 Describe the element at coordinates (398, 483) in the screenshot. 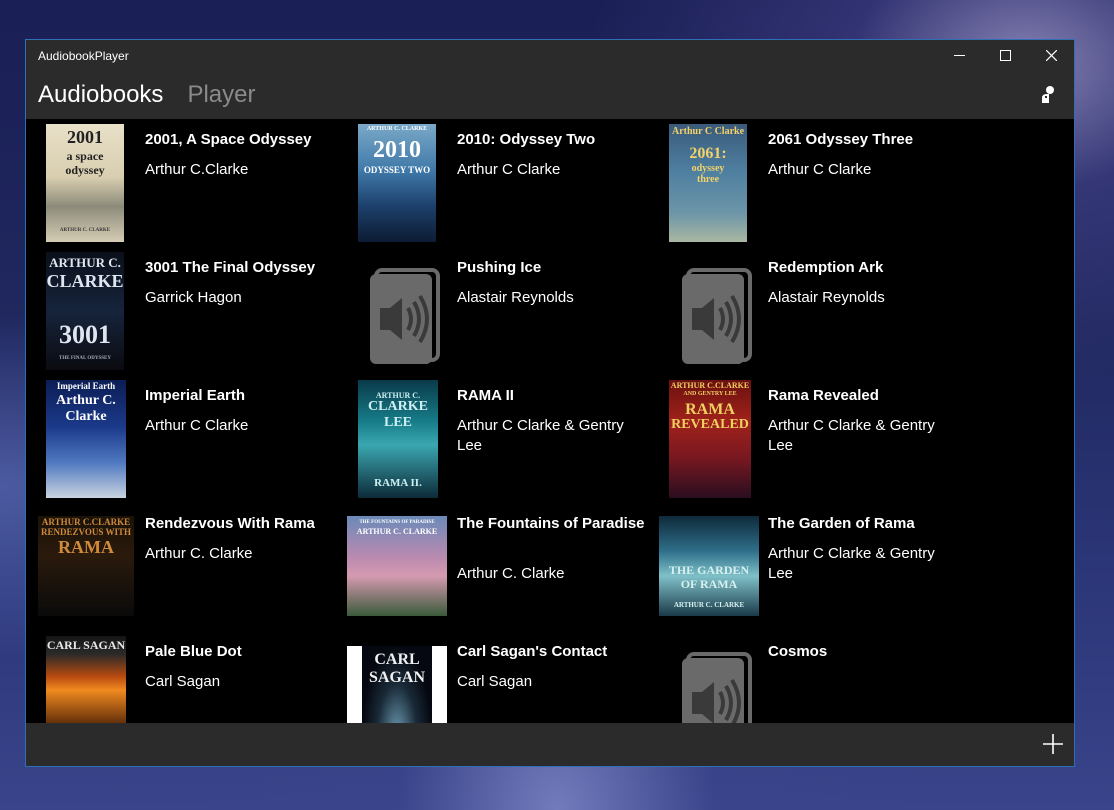

I see `cover-text: RAMA II.` at that location.